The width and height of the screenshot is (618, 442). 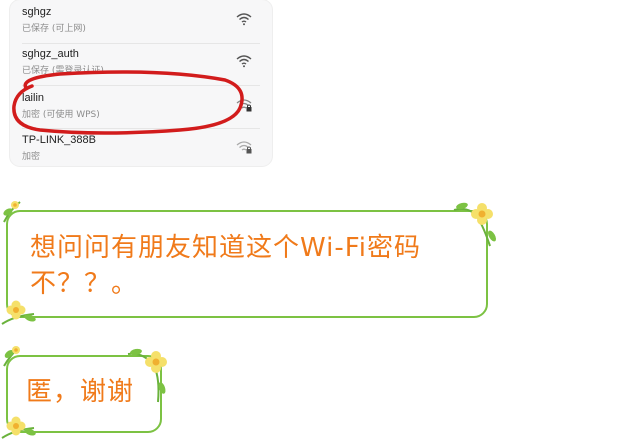 I want to click on wifi-status: 已保存 (可上网), so click(x=54, y=29).